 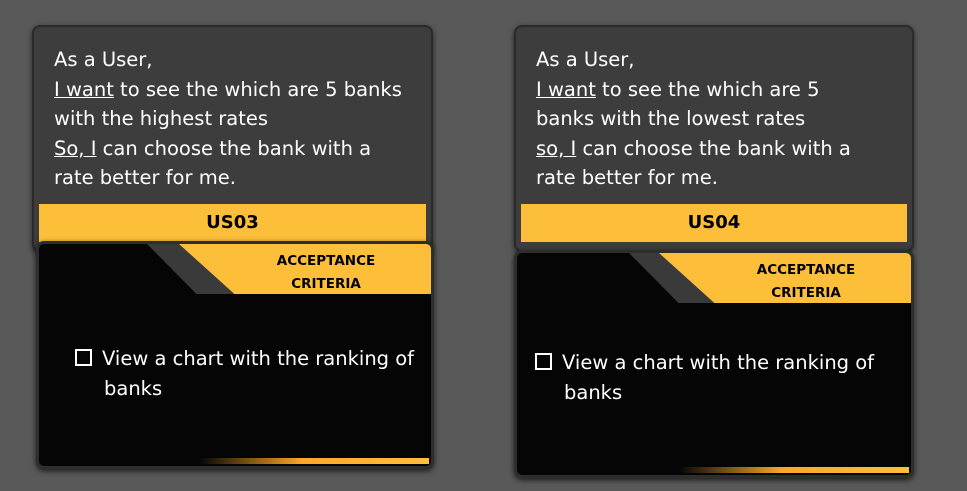 I want to click on story-line-so: So, I can choose the bank with a, so click(x=238, y=149).